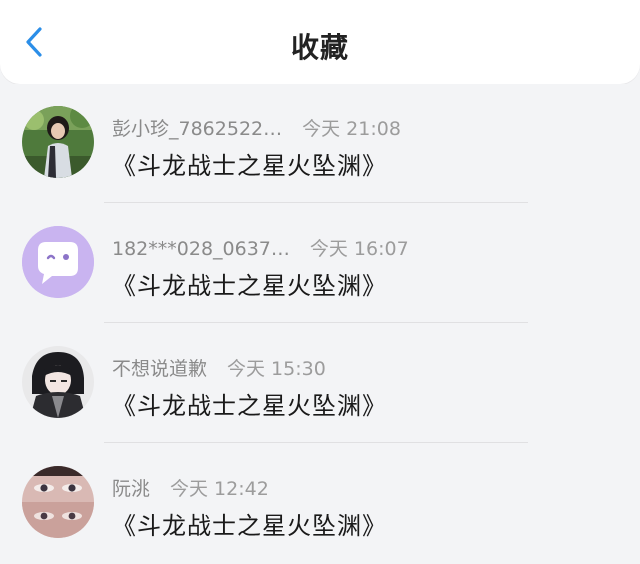 The width and height of the screenshot is (640, 564). Describe the element at coordinates (276, 369) in the screenshot. I see `timestamp: 今天 15:30` at that location.